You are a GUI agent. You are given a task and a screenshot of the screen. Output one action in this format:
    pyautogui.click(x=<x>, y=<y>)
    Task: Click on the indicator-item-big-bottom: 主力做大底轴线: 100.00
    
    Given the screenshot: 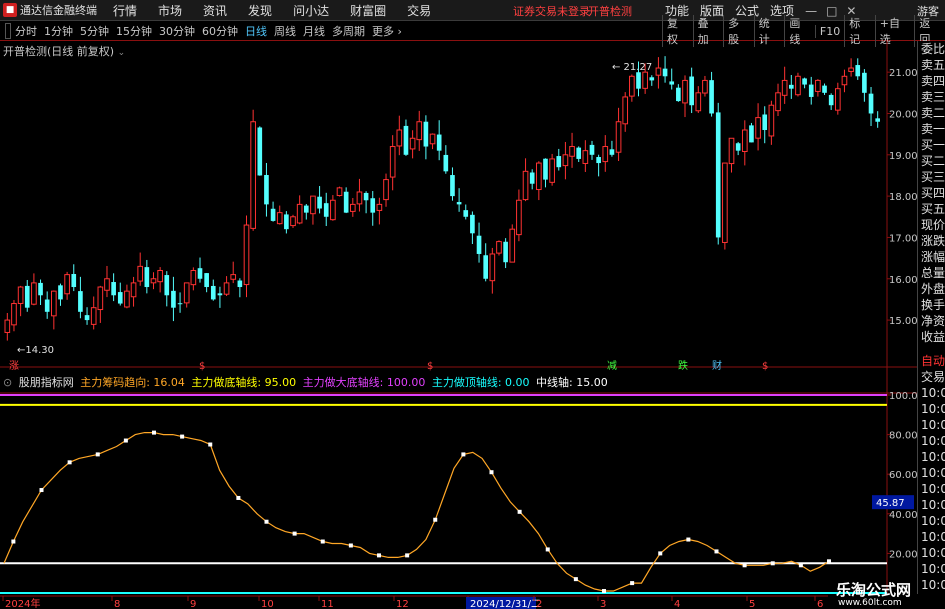 What is the action you would take?
    pyautogui.click(x=364, y=382)
    